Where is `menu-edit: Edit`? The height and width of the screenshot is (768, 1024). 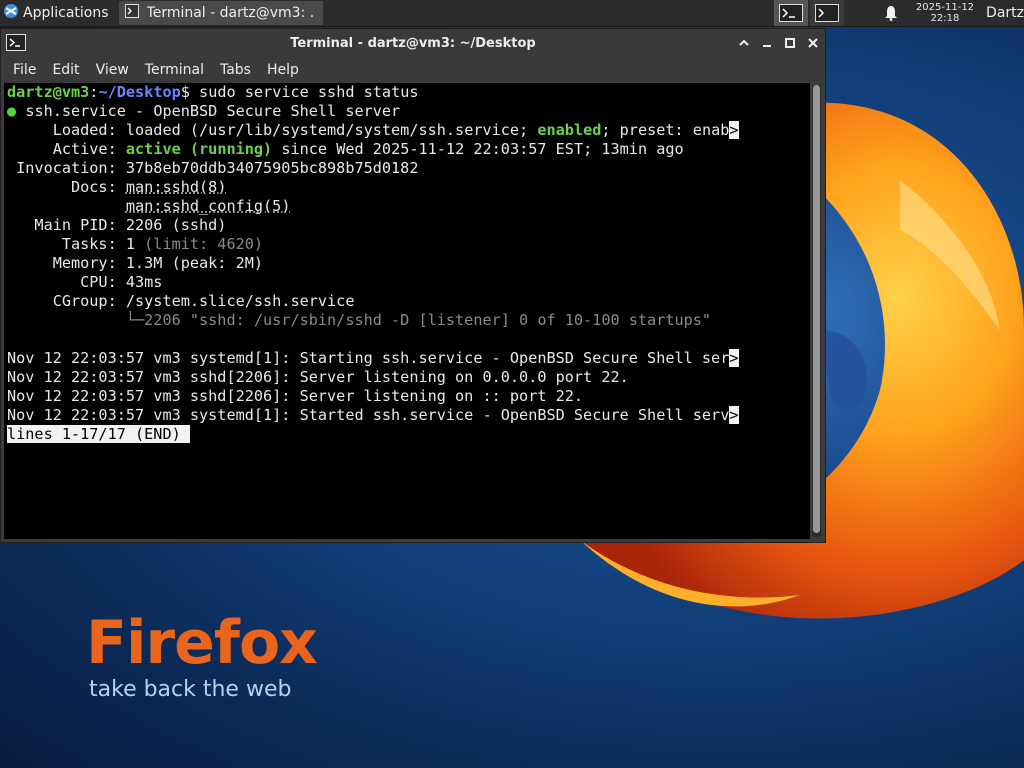 menu-edit: Edit is located at coordinates (65, 70).